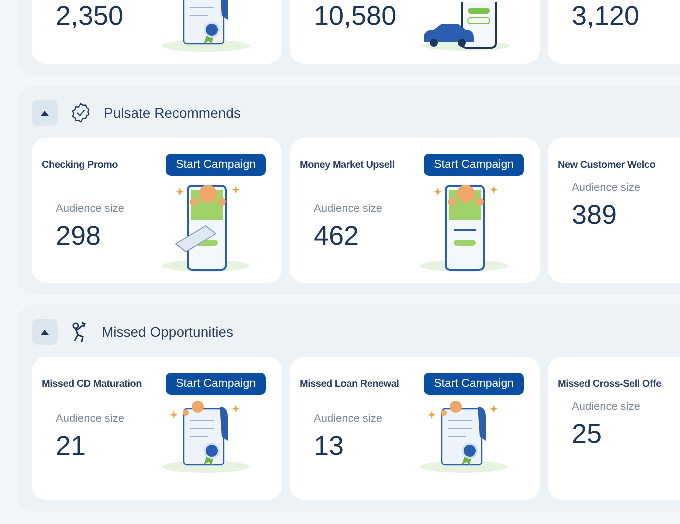  Describe the element at coordinates (607, 165) in the screenshot. I see `campaign-title: New Customer Welco` at that location.